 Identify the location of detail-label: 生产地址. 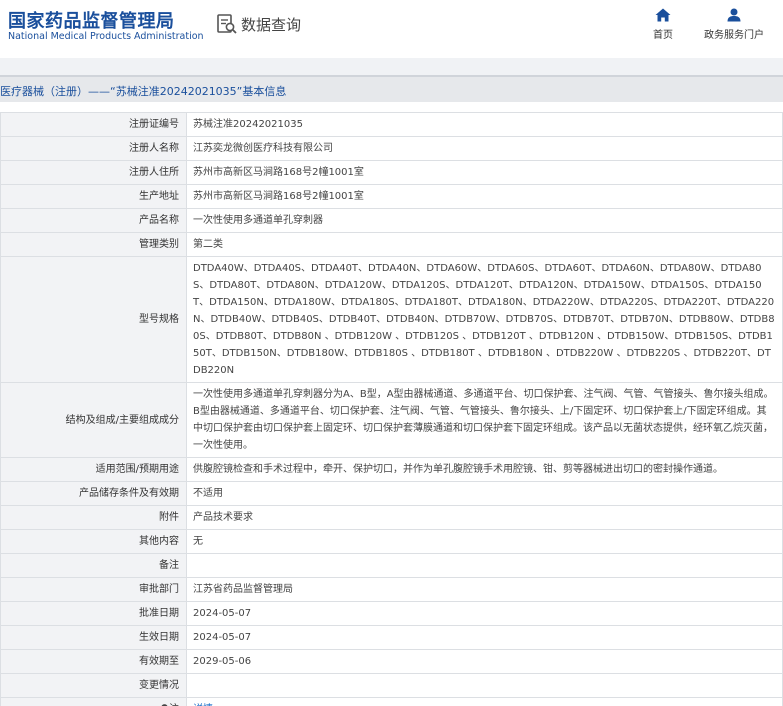
(93, 196).